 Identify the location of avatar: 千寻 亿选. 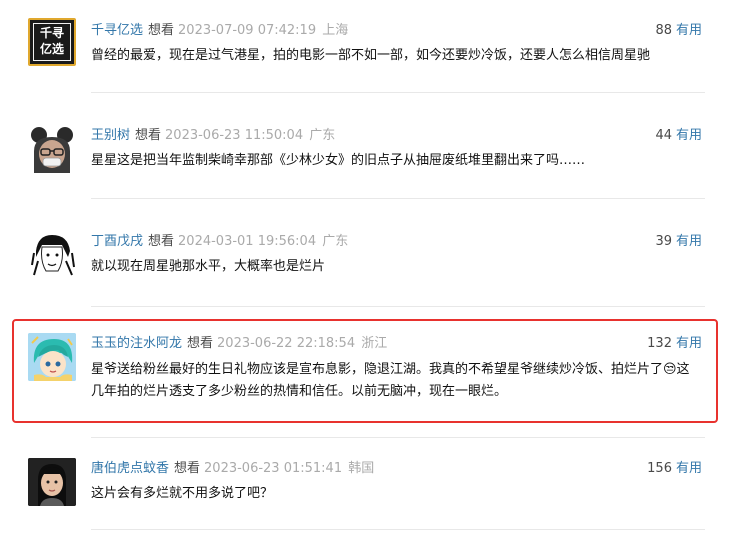
(52, 42).